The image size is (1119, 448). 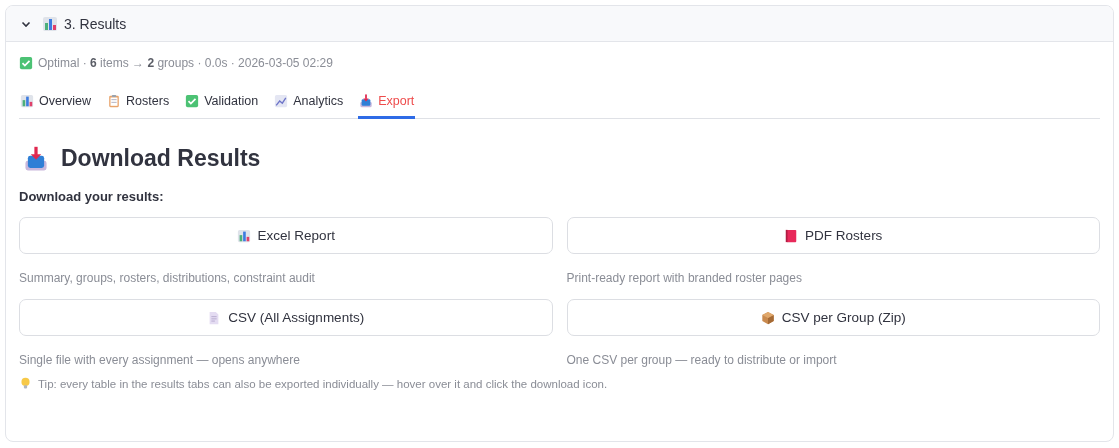 What do you see at coordinates (95, 23) in the screenshot?
I see `section-title: 3. Results` at bounding box center [95, 23].